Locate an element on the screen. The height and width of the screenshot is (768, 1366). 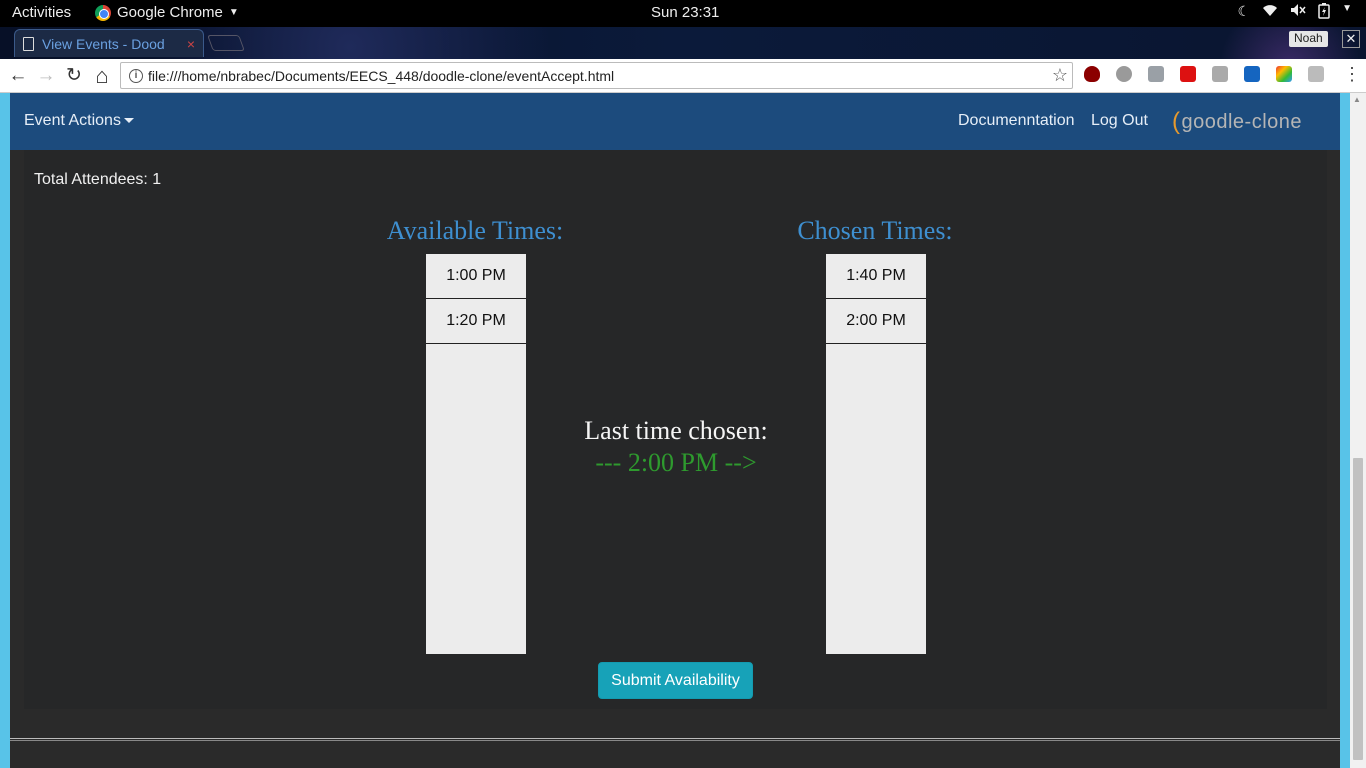
page-footer is located at coordinates (675, 745).